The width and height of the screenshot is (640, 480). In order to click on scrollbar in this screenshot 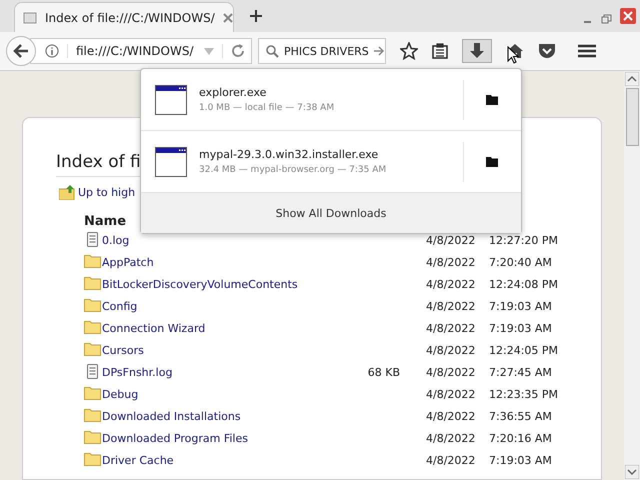, I will do `click(632, 275)`.